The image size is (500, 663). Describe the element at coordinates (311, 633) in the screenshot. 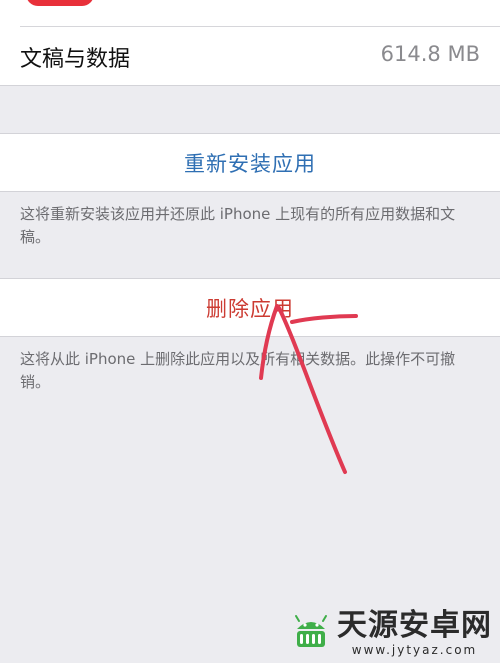

I see `android-logo-icon` at that location.